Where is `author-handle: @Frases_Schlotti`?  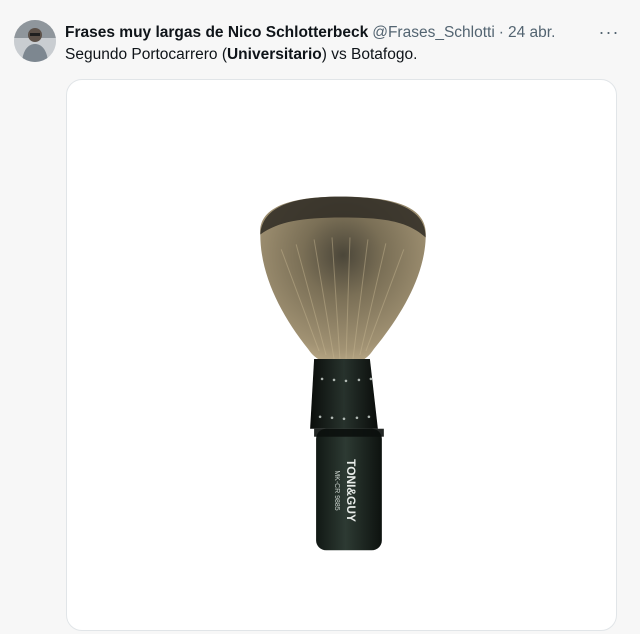 author-handle: @Frases_Schlotti is located at coordinates (433, 33).